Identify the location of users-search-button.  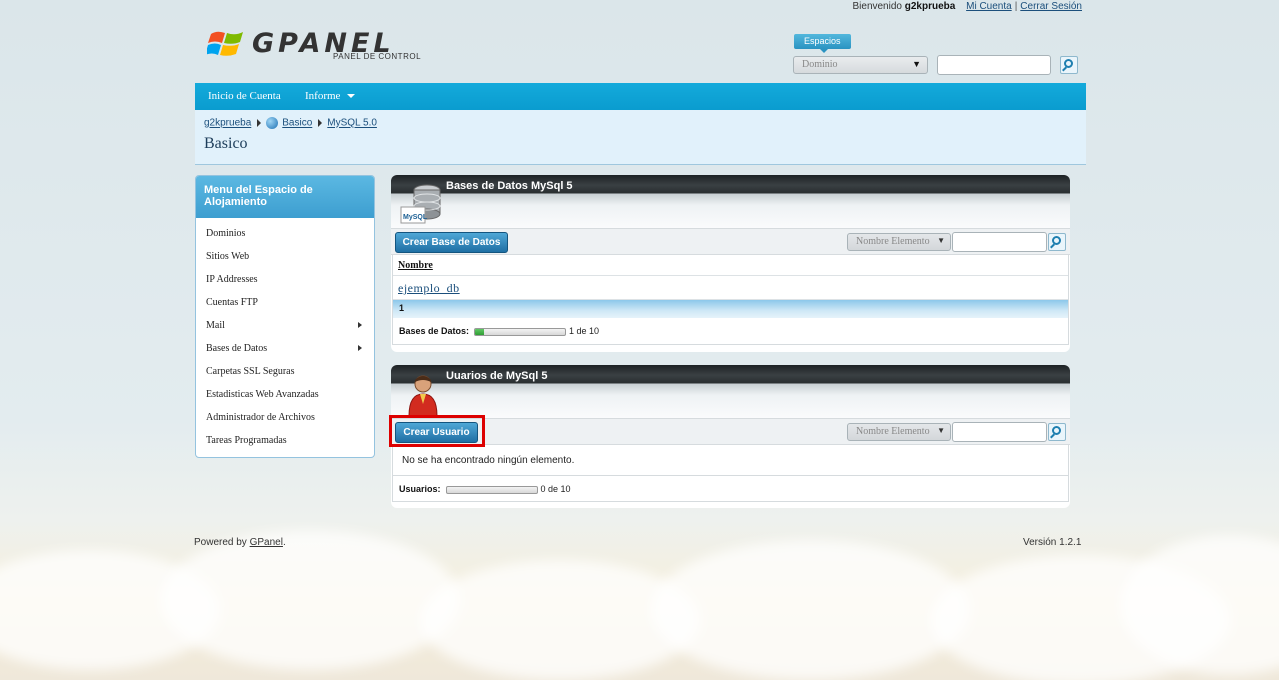
(1057, 432).